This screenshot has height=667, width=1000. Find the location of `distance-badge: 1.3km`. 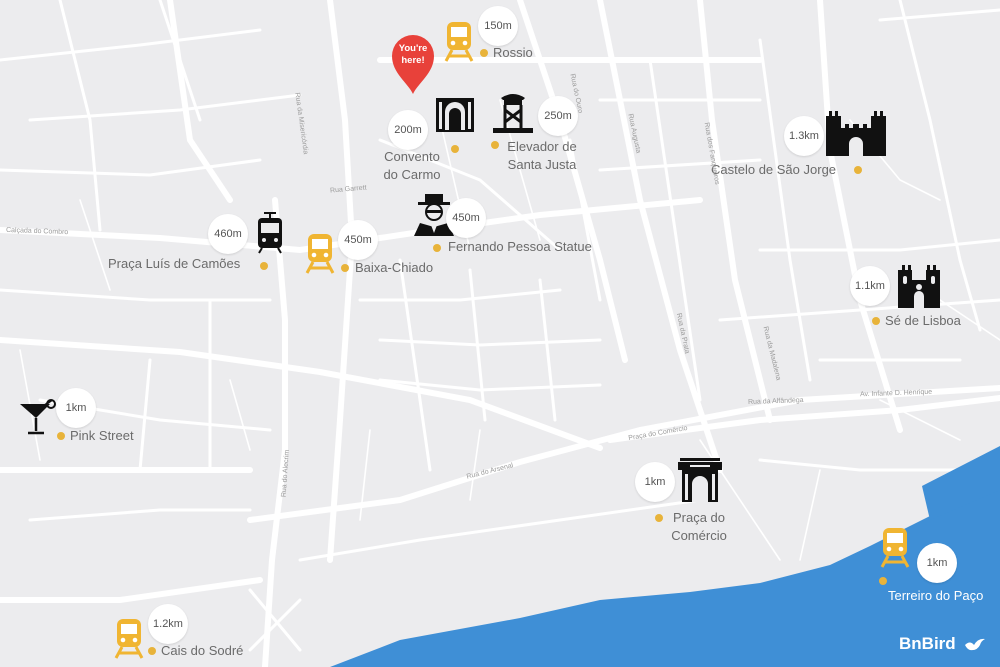

distance-badge: 1.3km is located at coordinates (804, 136).